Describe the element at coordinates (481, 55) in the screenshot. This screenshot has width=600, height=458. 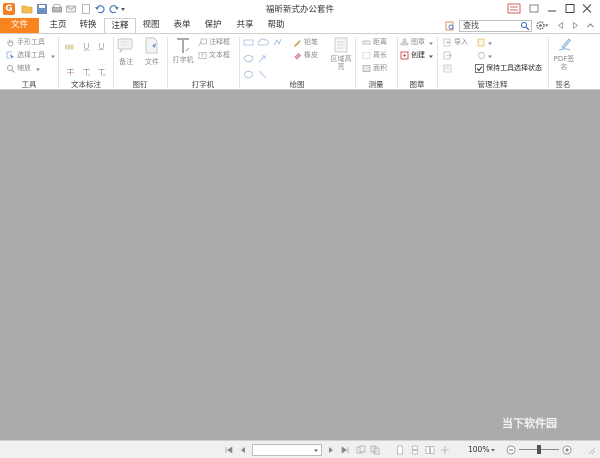
I see `popup-notes-icon` at that location.